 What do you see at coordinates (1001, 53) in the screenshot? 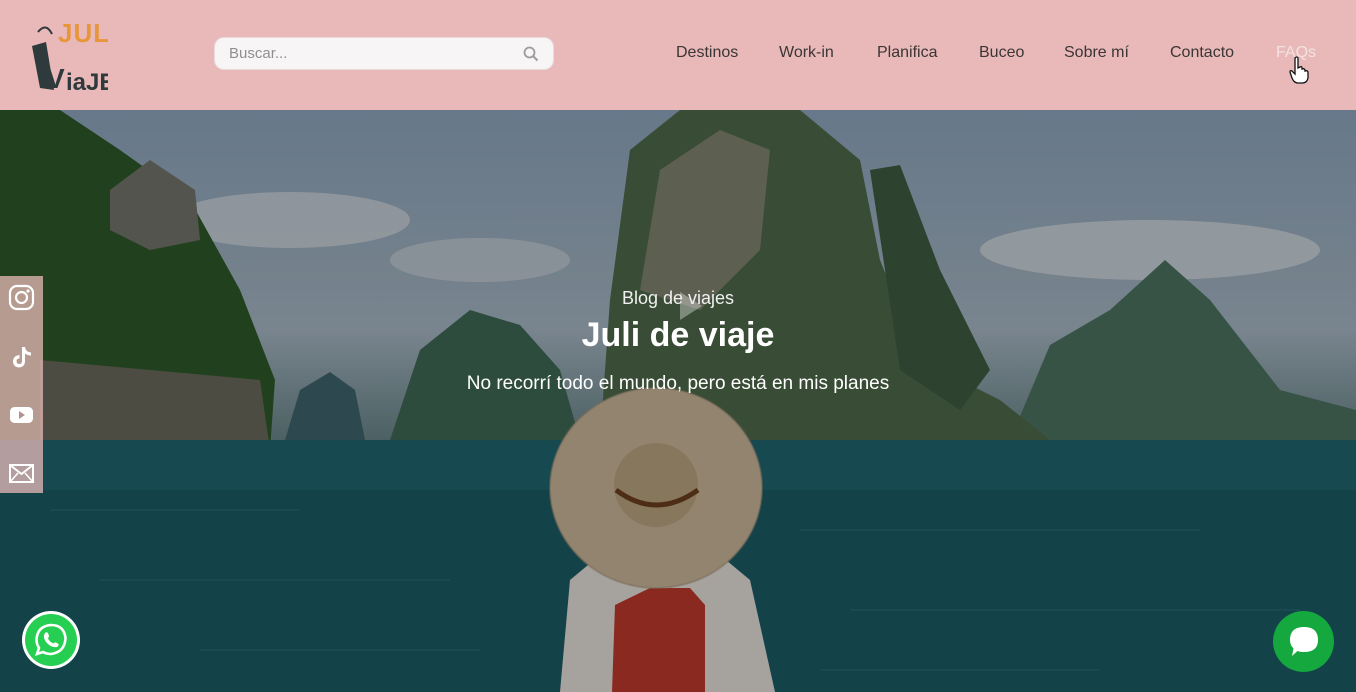
I see `nav-buceo: Buceo` at bounding box center [1001, 53].